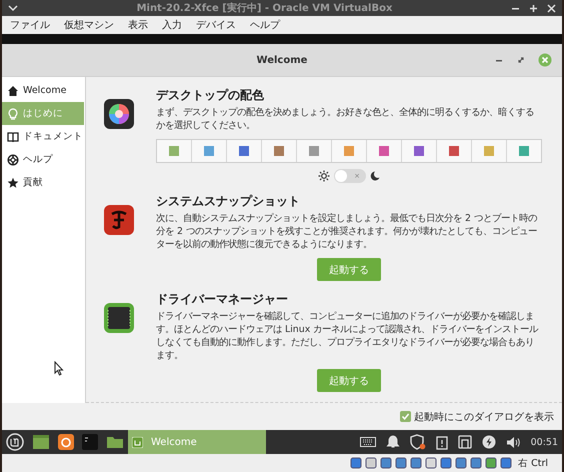 The image size is (564, 472). Describe the element at coordinates (477, 417) in the screenshot. I see `checkbox: 起動時にこのダイアログを表示` at that location.